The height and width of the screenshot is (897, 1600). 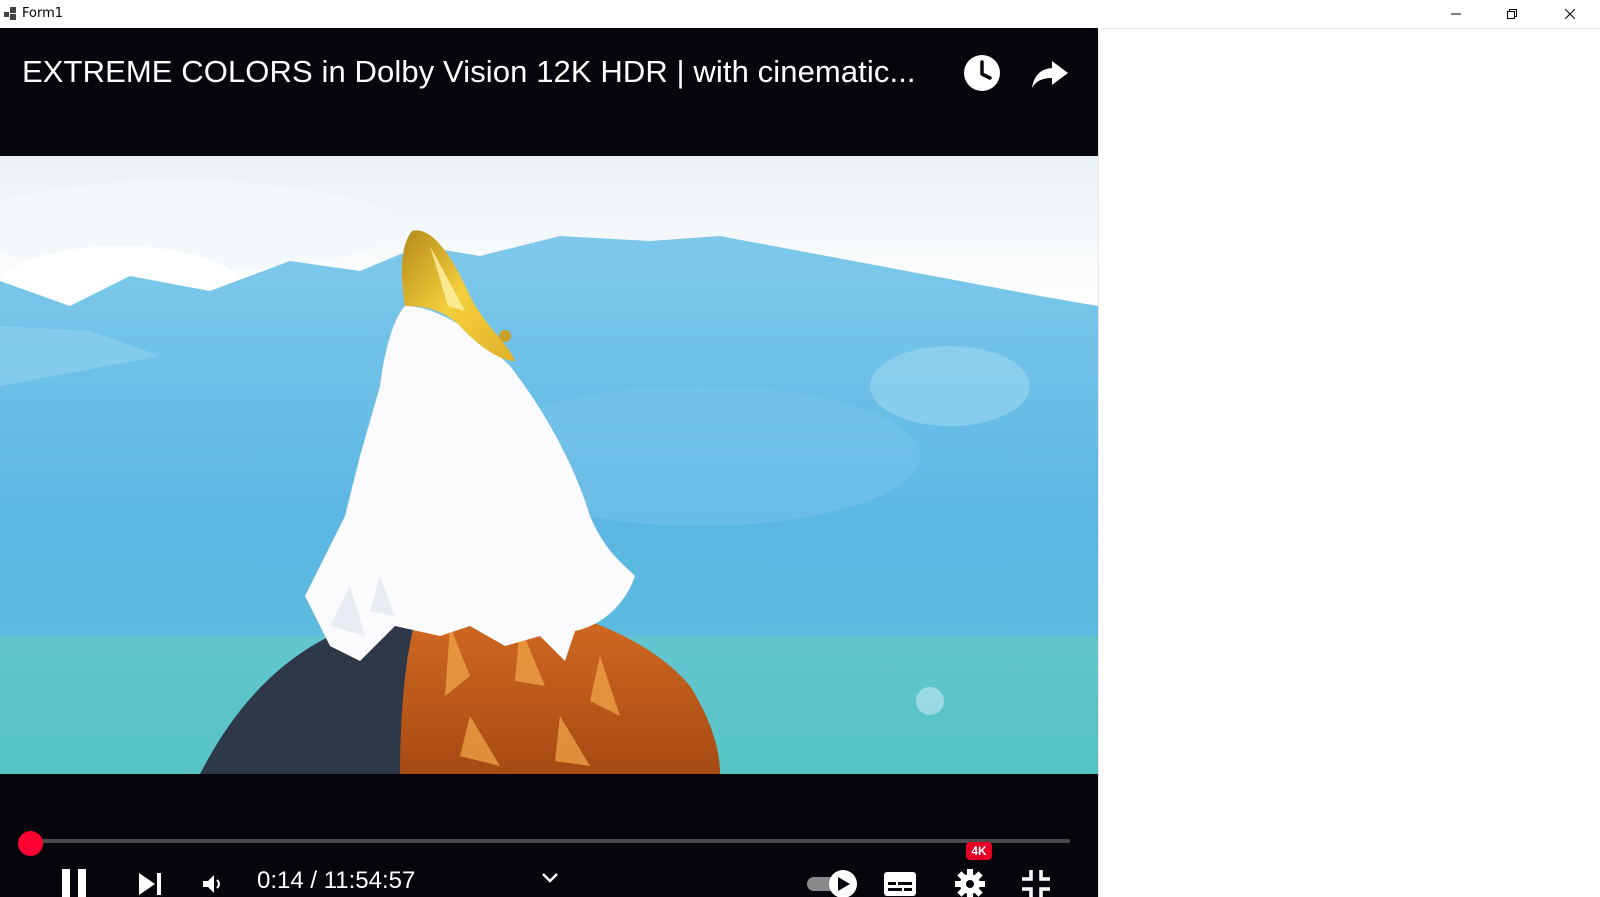 I want to click on settings-icon, so click(x=970, y=883).